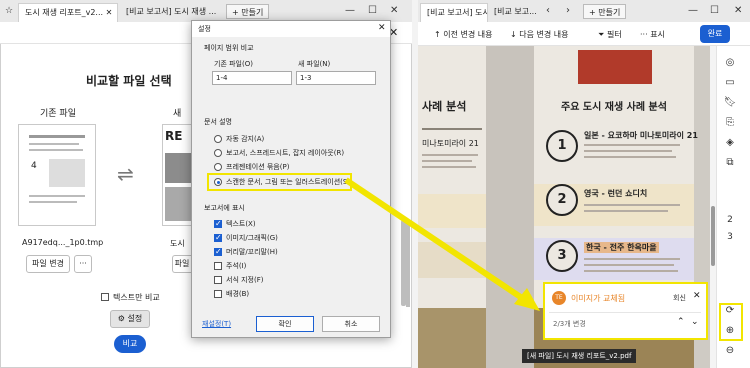 The height and width of the screenshot is (368, 750). What do you see at coordinates (681, 322) in the screenshot?
I see `chevron-up-icon: ⌃` at bounding box center [681, 322].